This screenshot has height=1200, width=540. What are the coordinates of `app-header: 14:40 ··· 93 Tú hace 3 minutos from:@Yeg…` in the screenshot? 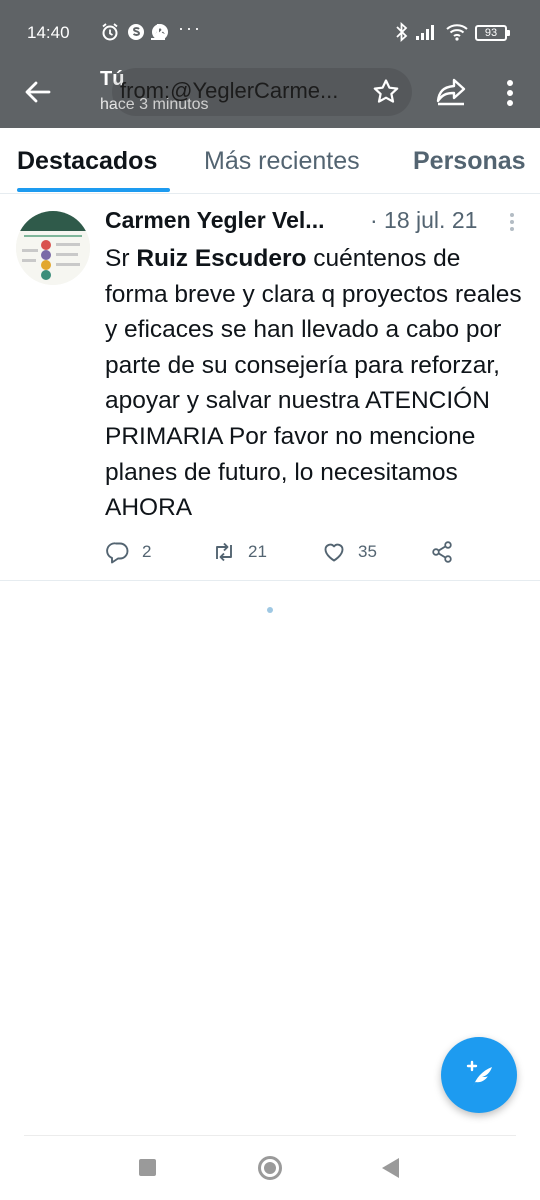 It's located at (270, 64).